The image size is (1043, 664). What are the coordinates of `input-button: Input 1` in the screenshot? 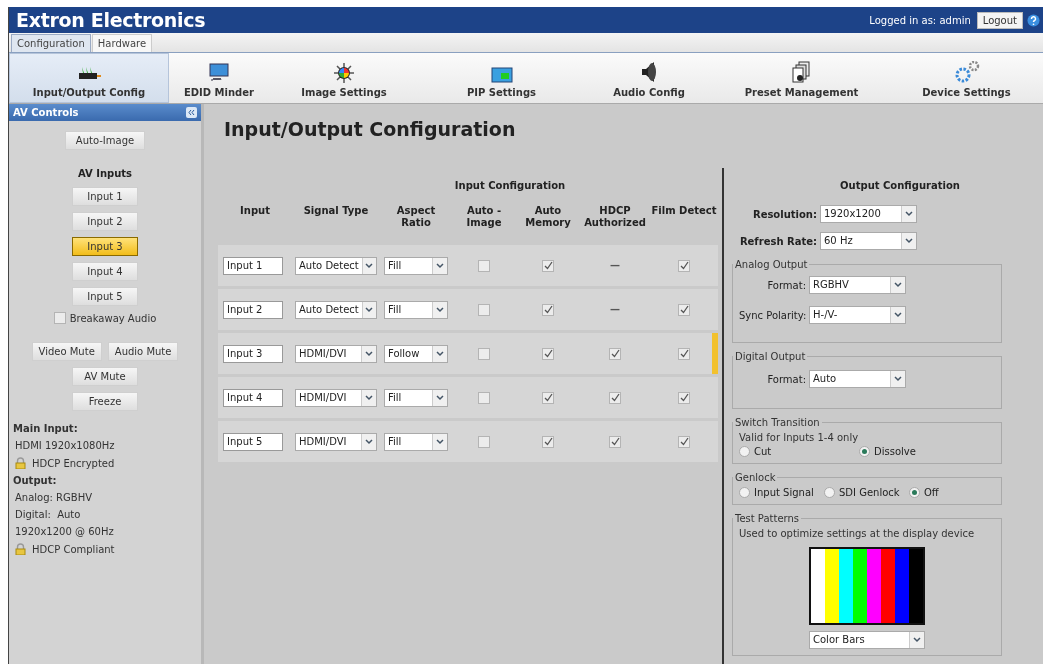 It's located at (105, 196).